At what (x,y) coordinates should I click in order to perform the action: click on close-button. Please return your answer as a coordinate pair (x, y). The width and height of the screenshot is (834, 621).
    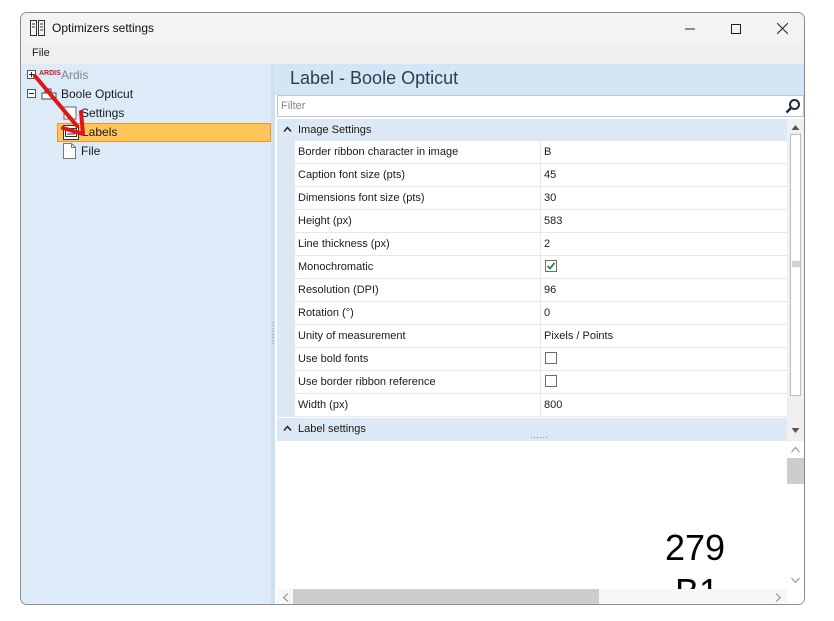
    Looking at the image, I should click on (781, 28).